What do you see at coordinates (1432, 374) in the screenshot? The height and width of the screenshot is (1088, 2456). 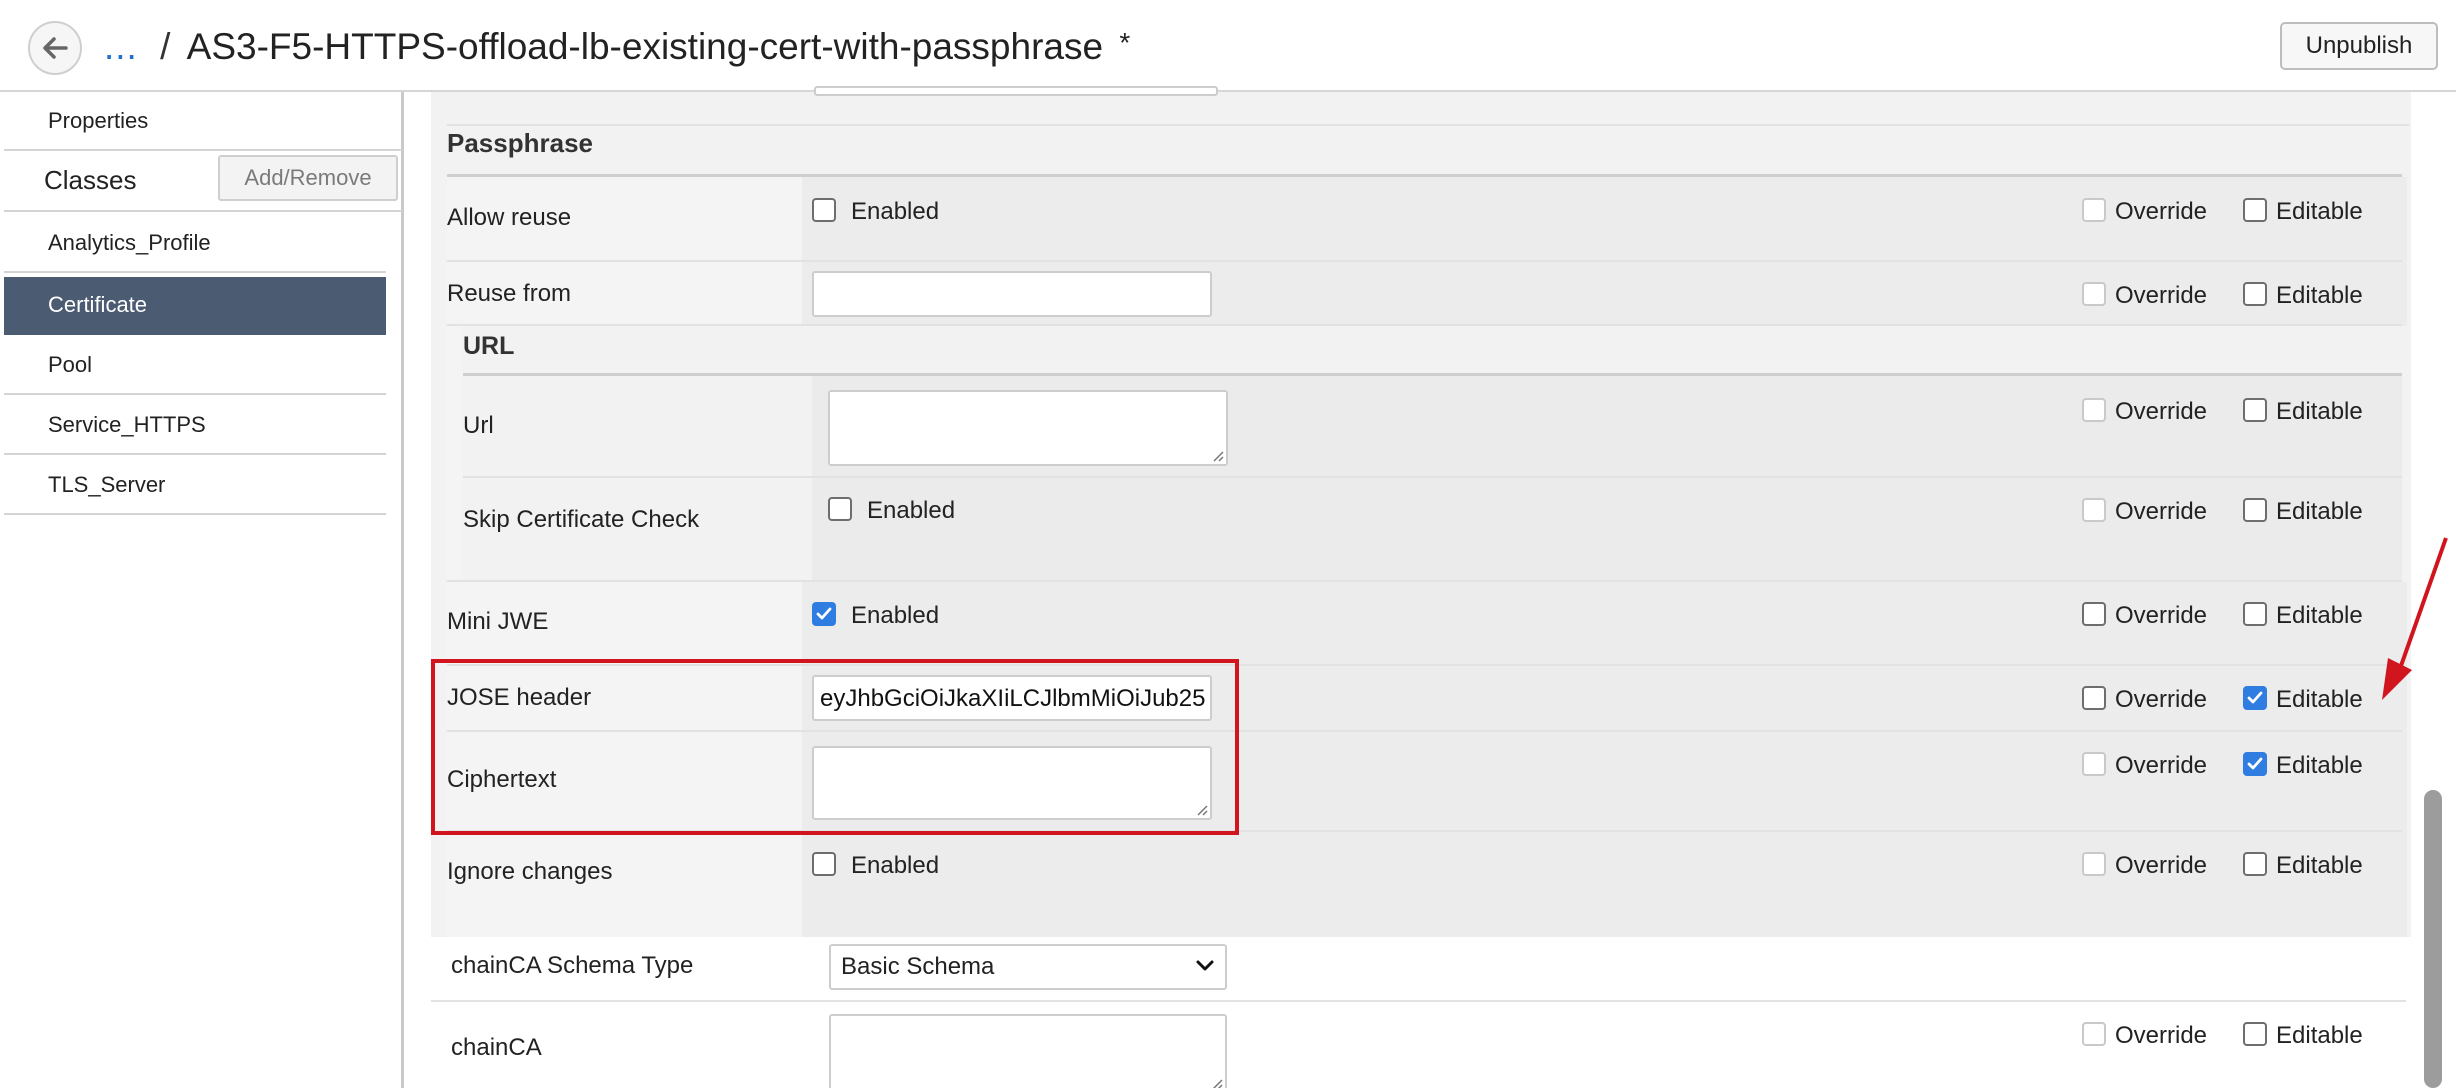 I see `url-divider` at bounding box center [1432, 374].